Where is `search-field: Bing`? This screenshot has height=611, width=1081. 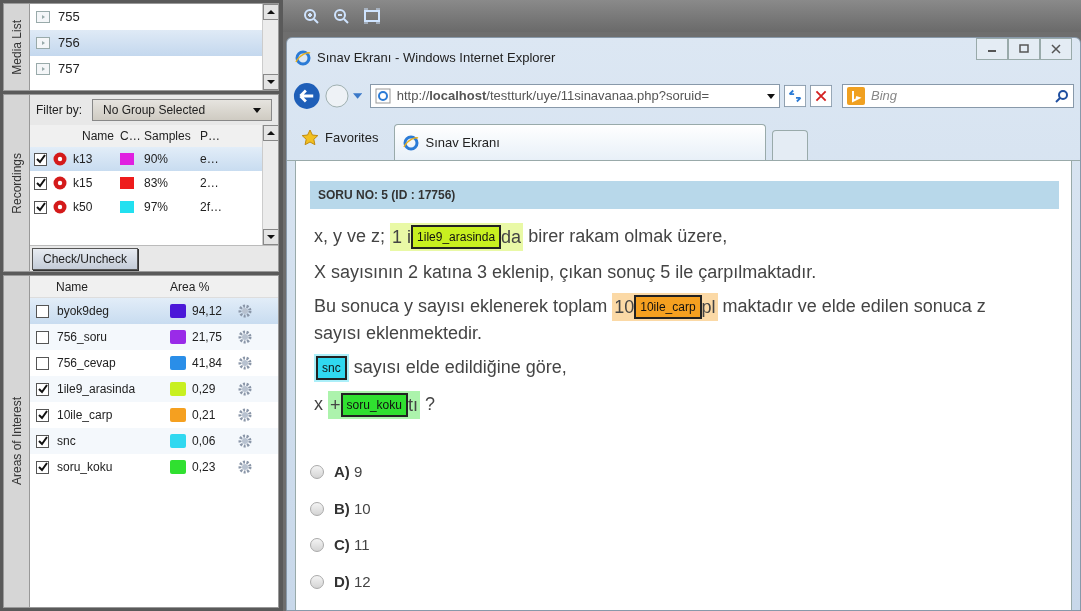 search-field: Bing is located at coordinates (958, 96).